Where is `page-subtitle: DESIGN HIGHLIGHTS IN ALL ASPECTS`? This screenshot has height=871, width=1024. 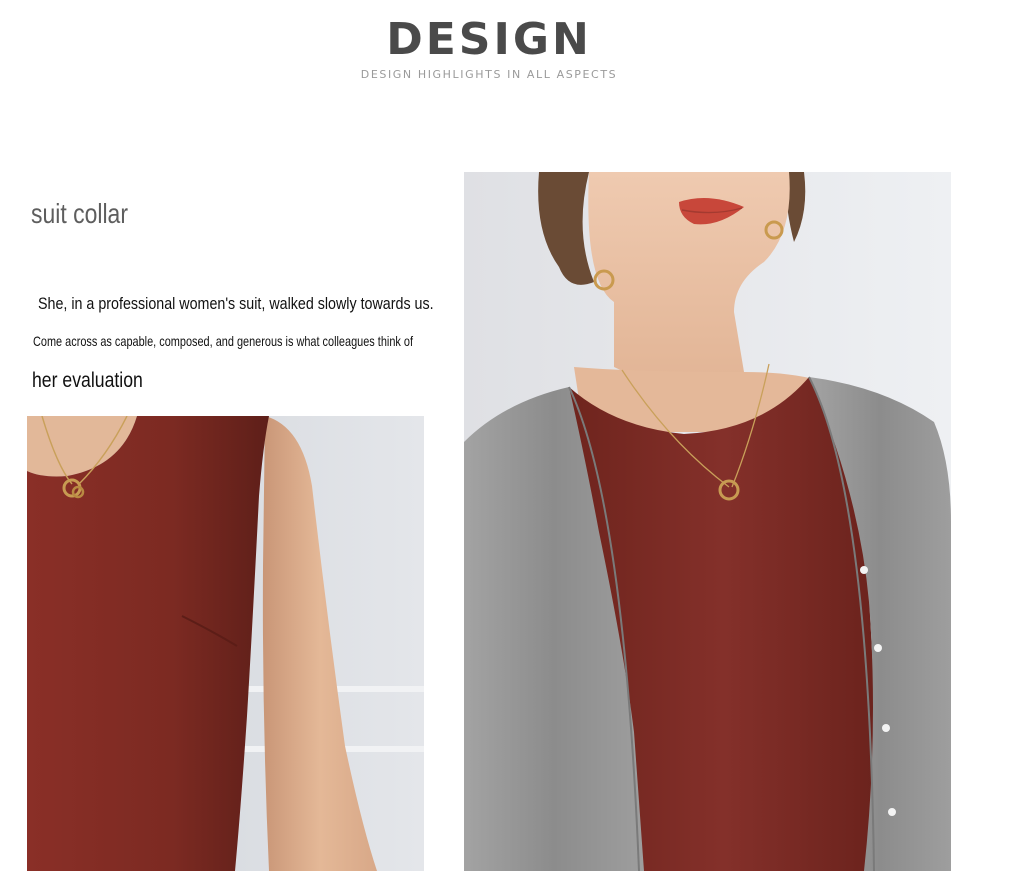 page-subtitle: DESIGN HIGHLIGHTS IN ALL ASPECTS is located at coordinates (489, 74).